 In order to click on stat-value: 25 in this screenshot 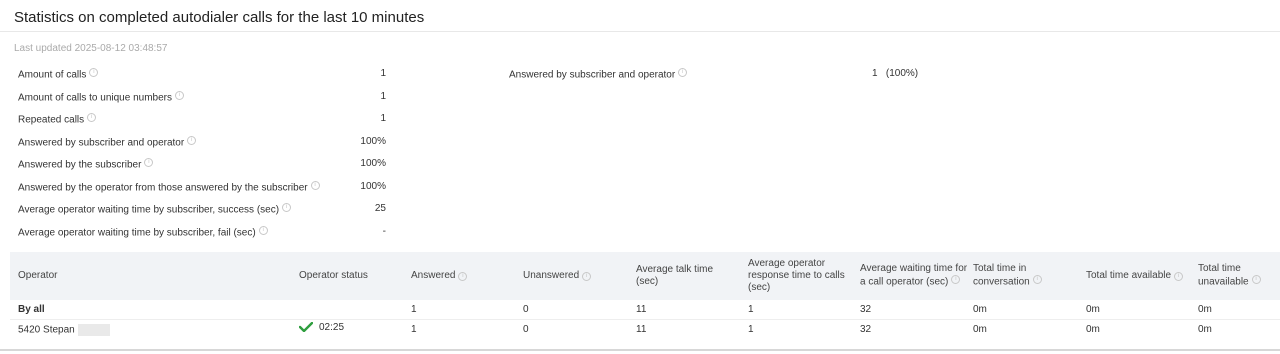, I will do `click(380, 208)`.